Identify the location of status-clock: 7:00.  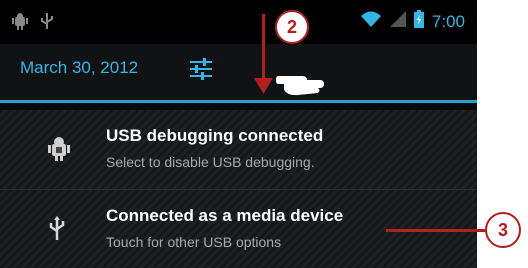
(448, 21).